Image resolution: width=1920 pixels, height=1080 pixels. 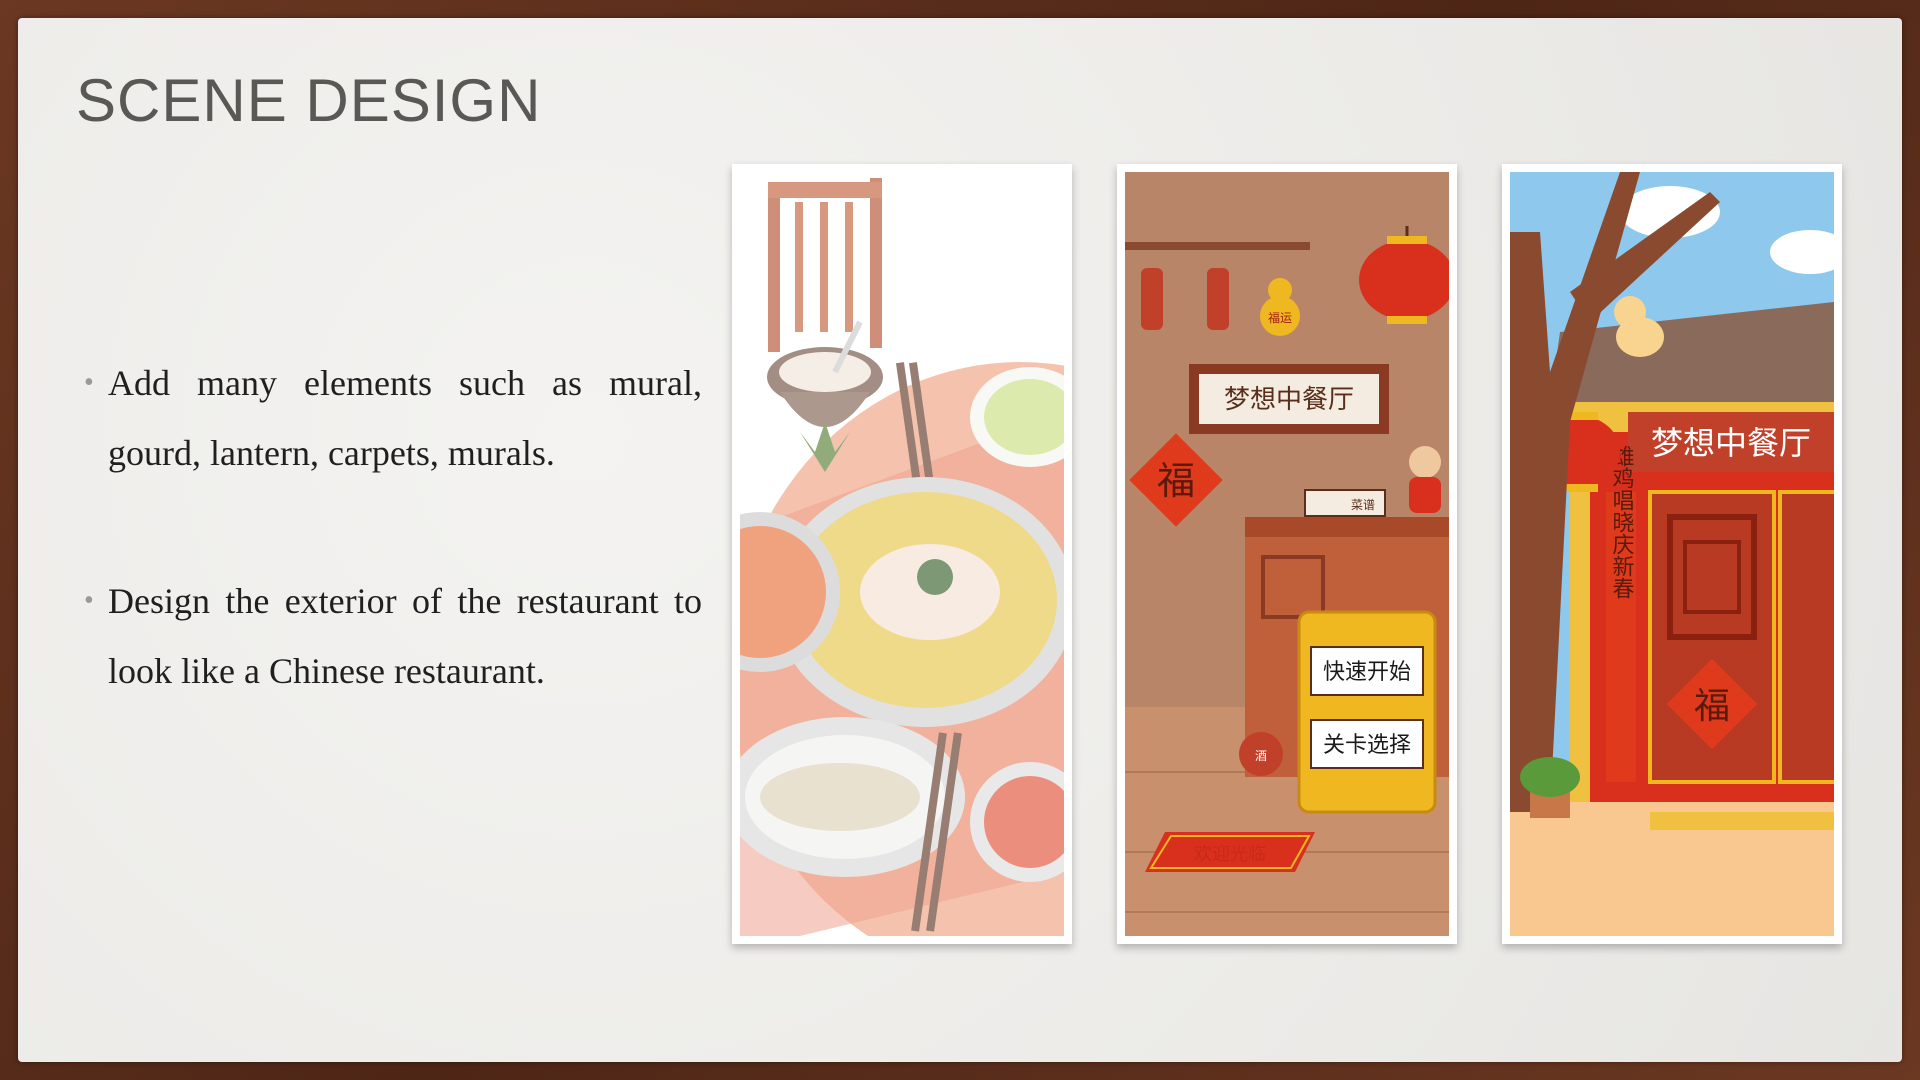 I want to click on interior-image: 福运 梦想中餐厅 福 菜谱 快速开始 关卡选择 酒 欢迎光临, so click(x=1287, y=554).